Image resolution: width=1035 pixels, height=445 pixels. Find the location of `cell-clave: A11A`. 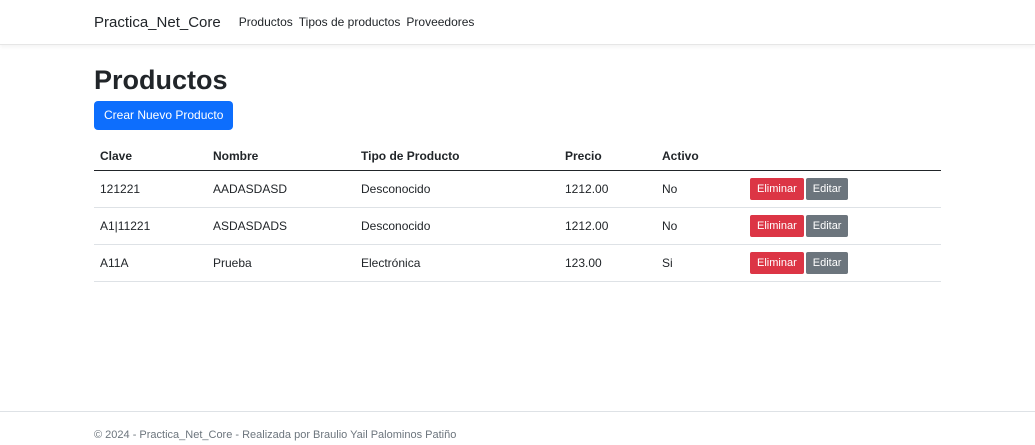

cell-clave: A11A is located at coordinates (150, 263).